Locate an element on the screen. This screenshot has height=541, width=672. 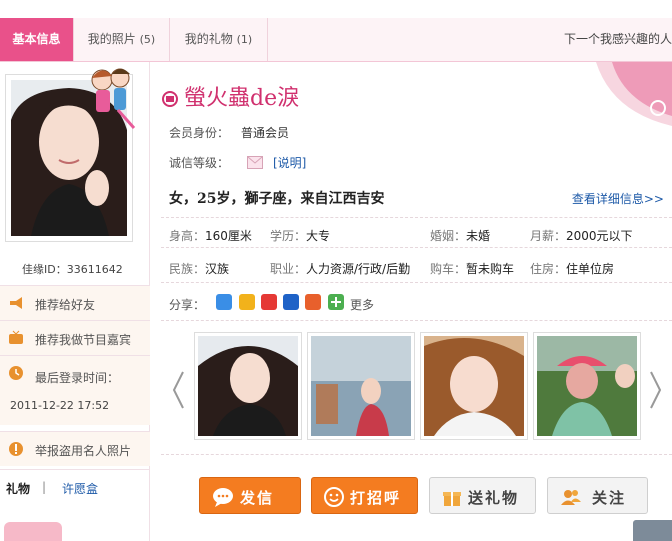
integrity-label: 诚信等级： is located at coordinates (199, 163).